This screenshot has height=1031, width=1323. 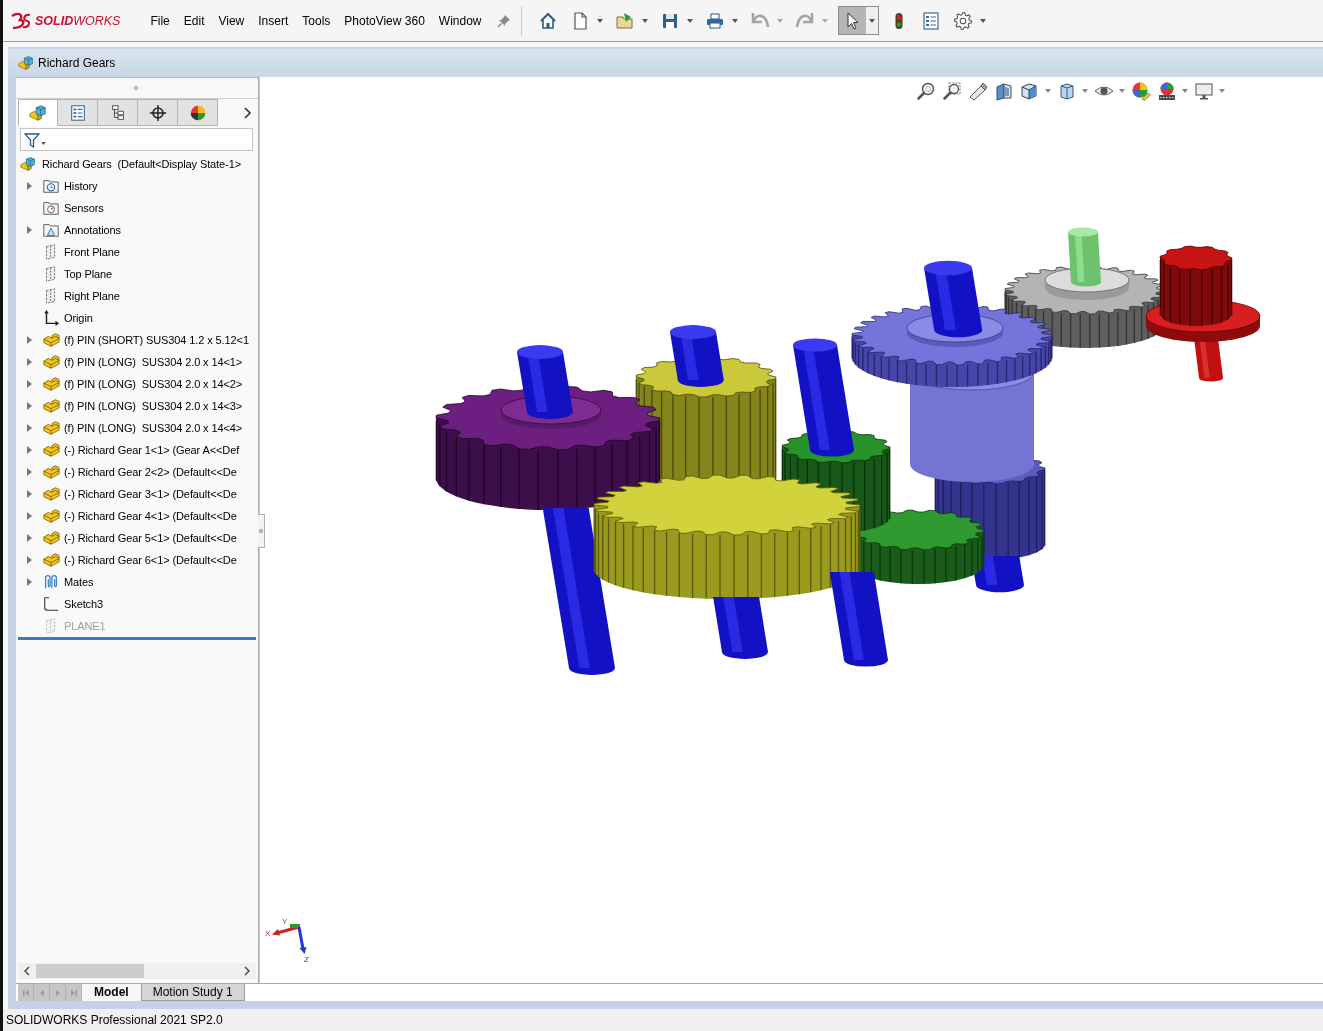 I want to click on feature-manager-tab, so click(x=38, y=112).